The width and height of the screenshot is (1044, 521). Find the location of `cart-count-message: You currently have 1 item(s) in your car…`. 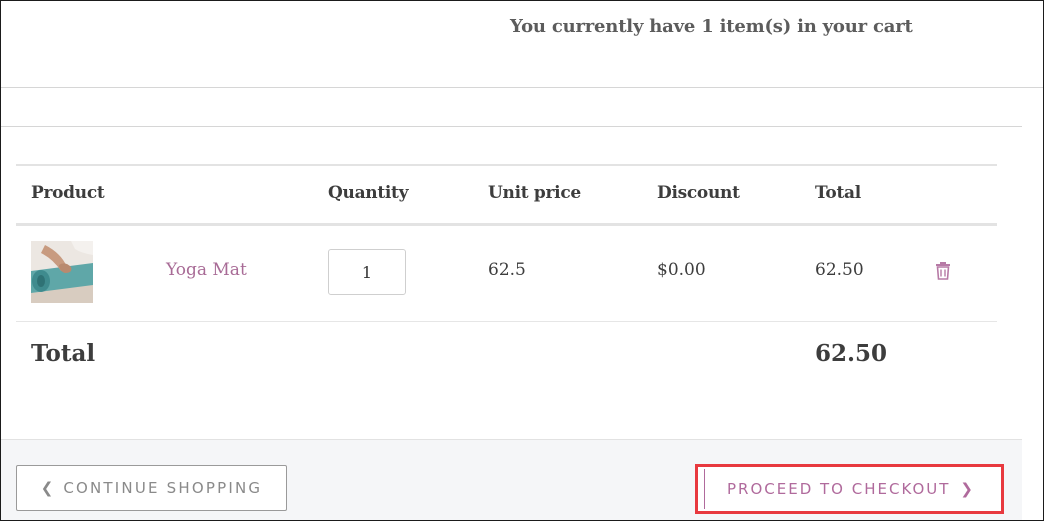

cart-count-message: You currently have 1 item(s) in your car… is located at coordinates (711, 26).